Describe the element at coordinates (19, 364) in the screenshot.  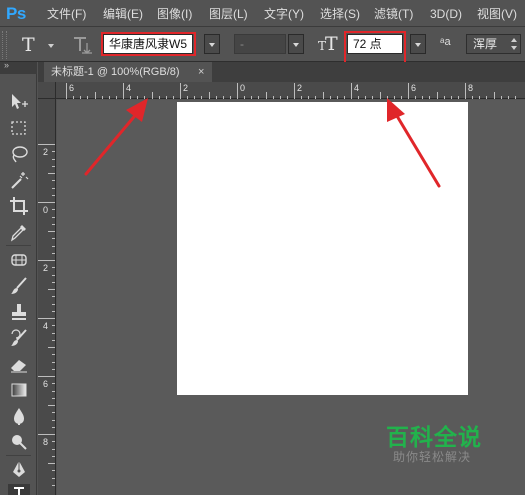
I see `eraser-tool-icon` at that location.